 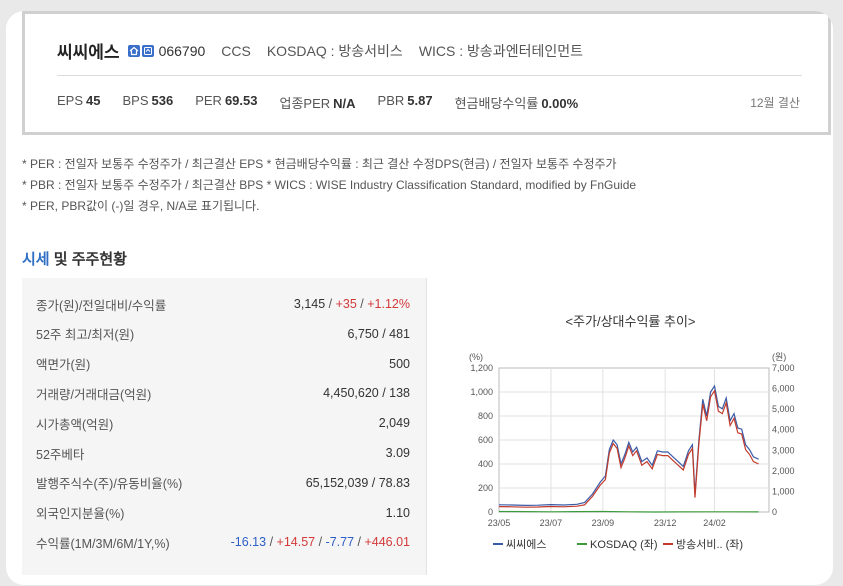 I want to click on table-row: 52주베타 3.09, so click(x=224, y=453).